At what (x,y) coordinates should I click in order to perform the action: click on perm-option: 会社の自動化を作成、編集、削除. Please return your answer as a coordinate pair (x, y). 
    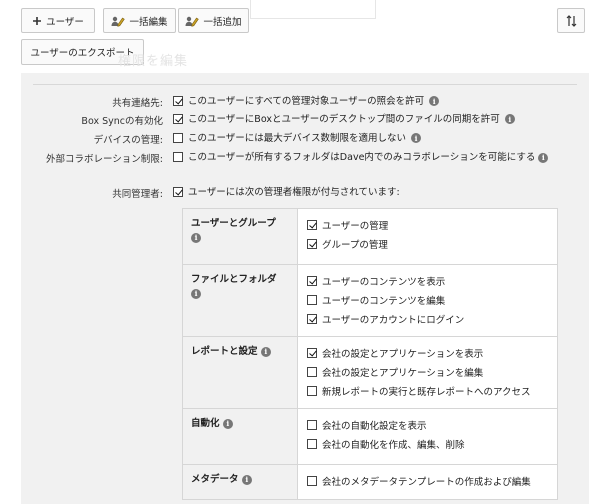
    Looking at the image, I should click on (432, 443).